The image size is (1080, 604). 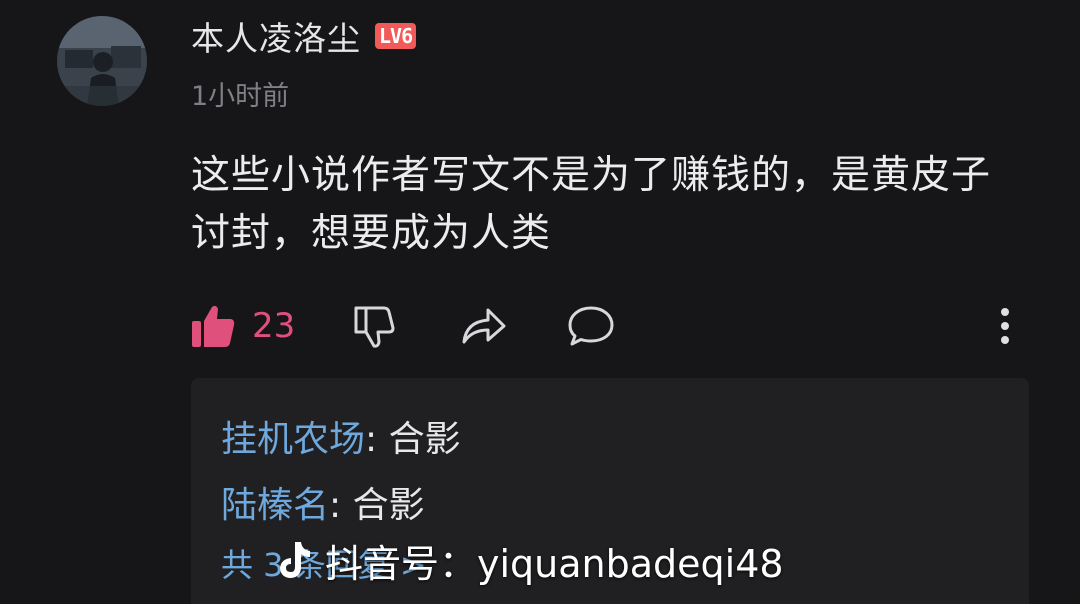 What do you see at coordinates (274, 326) in the screenshot?
I see `like-count: 23` at bounding box center [274, 326].